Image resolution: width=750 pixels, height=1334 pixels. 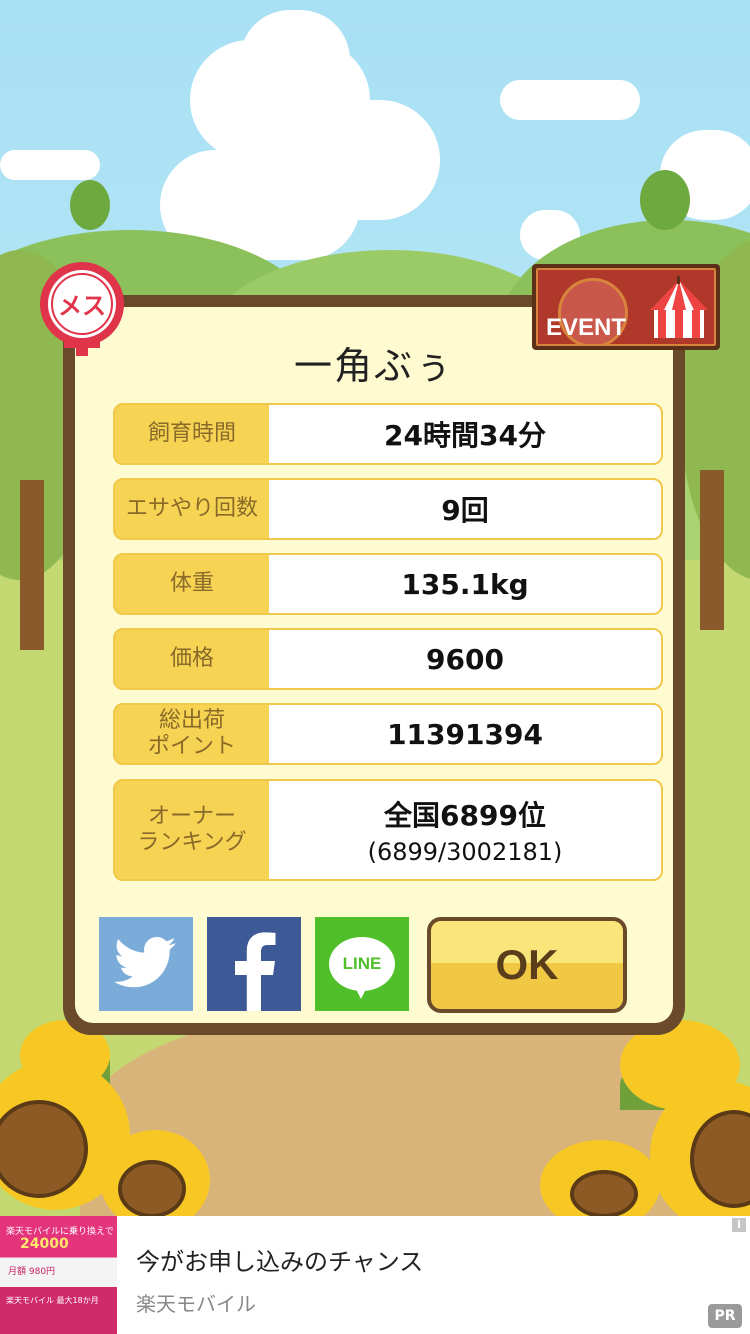 I want to click on circus-tent-icon, so click(x=679, y=307).